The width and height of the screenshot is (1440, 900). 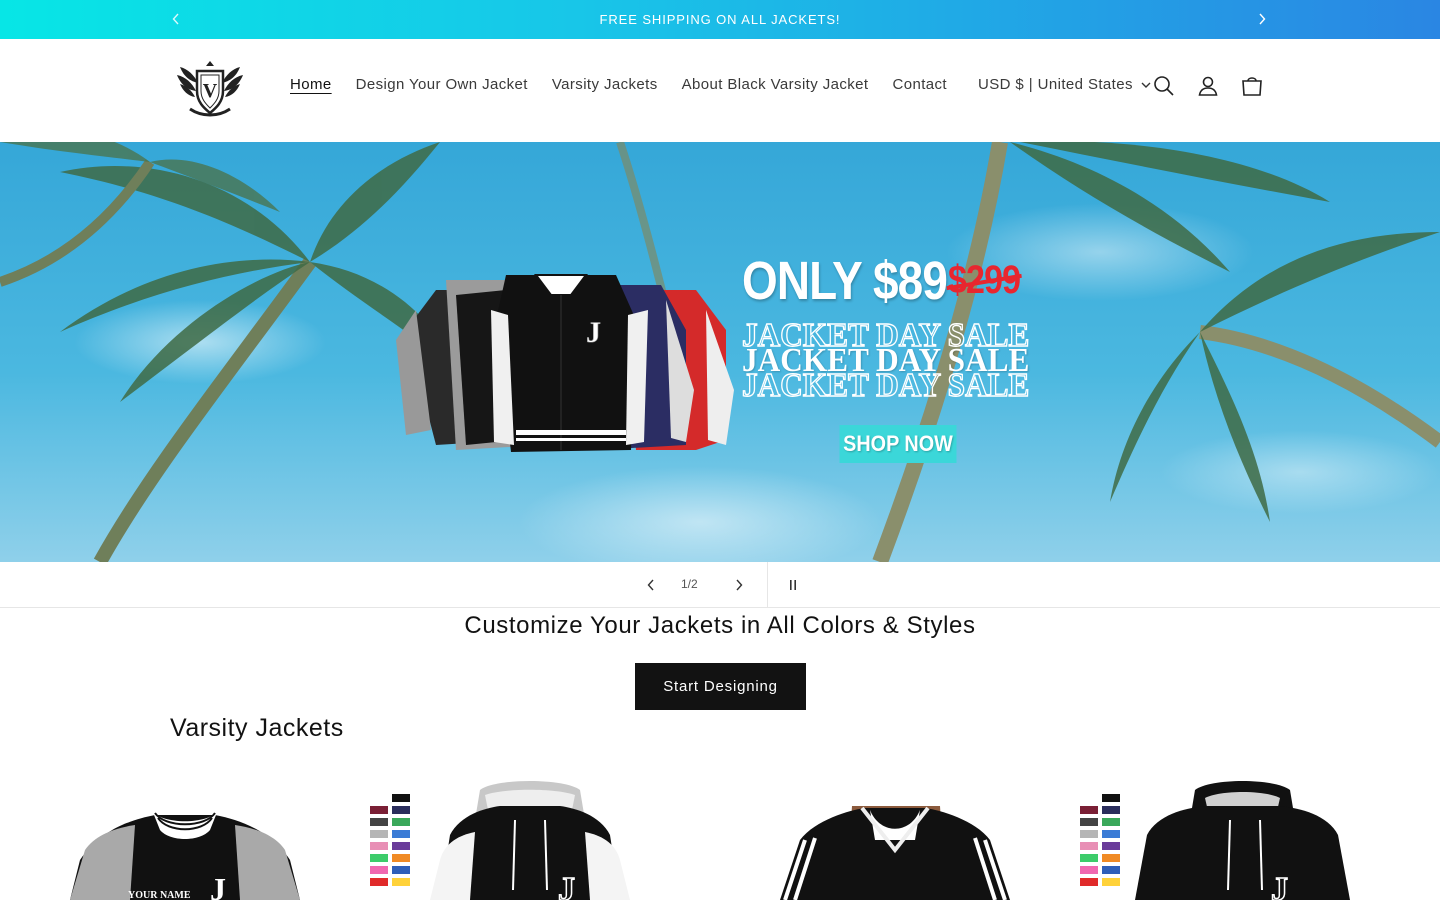 I want to click on search-icon, so click(x=1164, y=86).